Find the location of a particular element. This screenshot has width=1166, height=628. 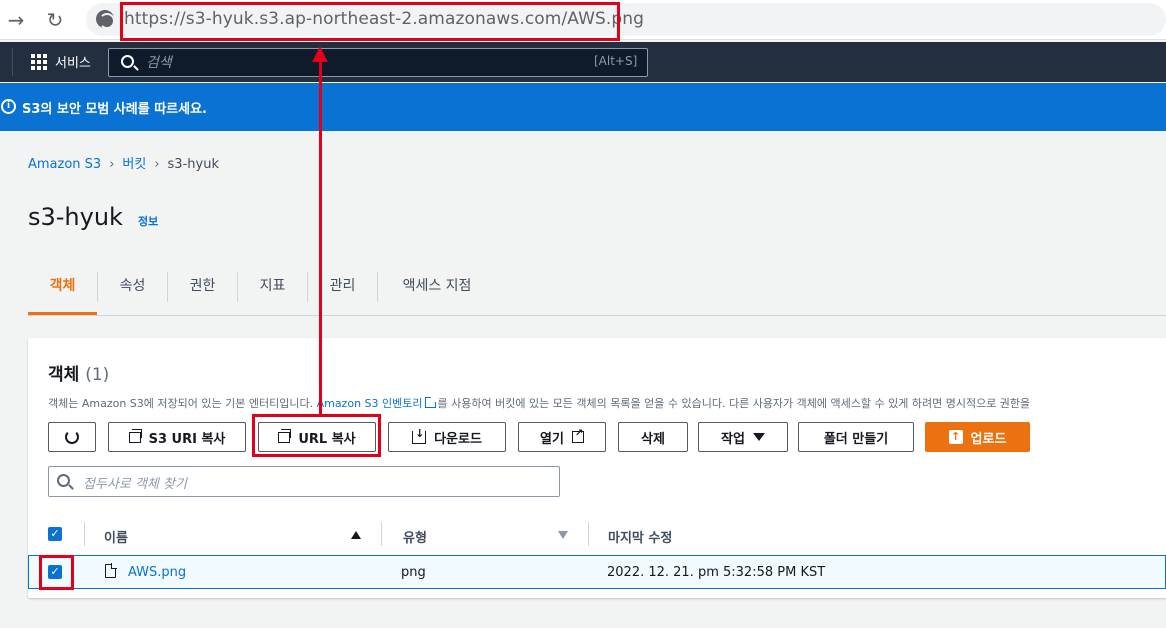

column-header-type: 유형 is located at coordinates (415, 536).